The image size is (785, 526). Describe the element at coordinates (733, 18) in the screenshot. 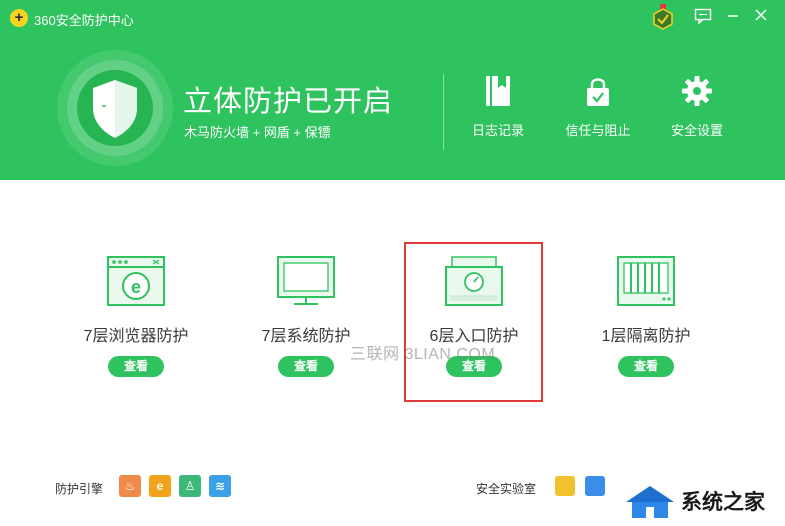

I see `minimize-button` at that location.